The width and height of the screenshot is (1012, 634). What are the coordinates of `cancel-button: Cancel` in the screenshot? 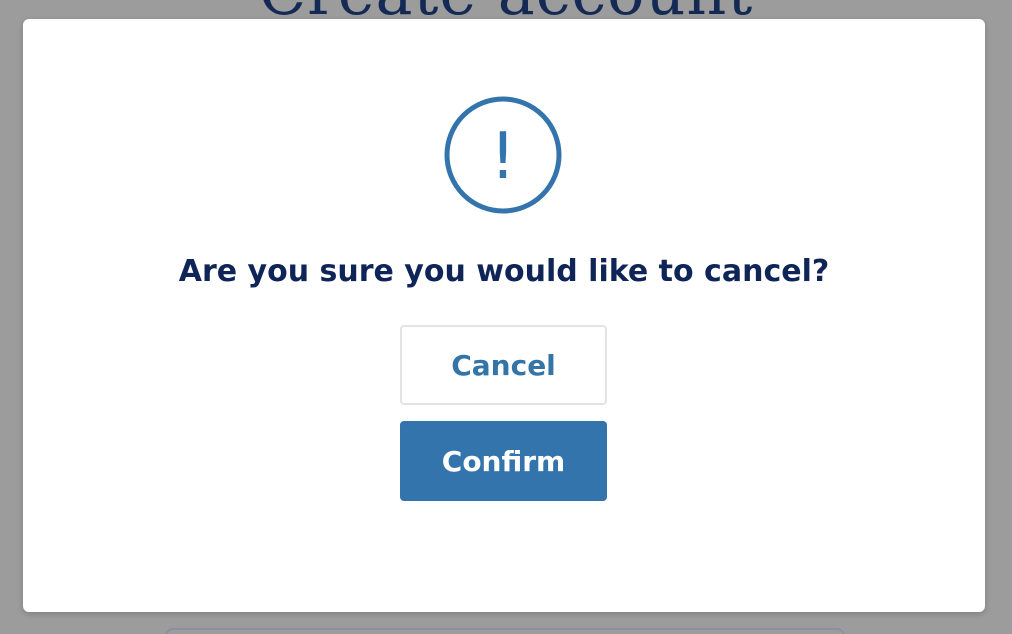 It's located at (503, 365).